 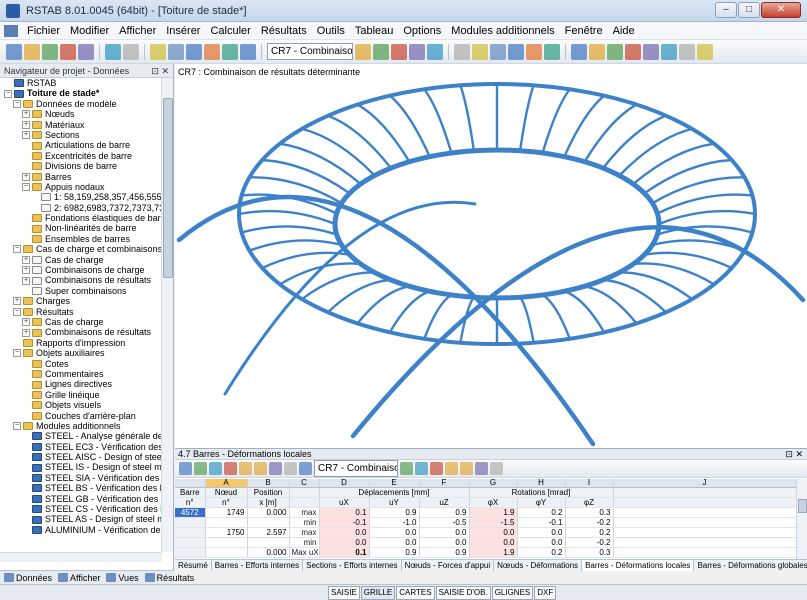 What do you see at coordinates (194, 51) in the screenshot?
I see `report-icon` at bounding box center [194, 51].